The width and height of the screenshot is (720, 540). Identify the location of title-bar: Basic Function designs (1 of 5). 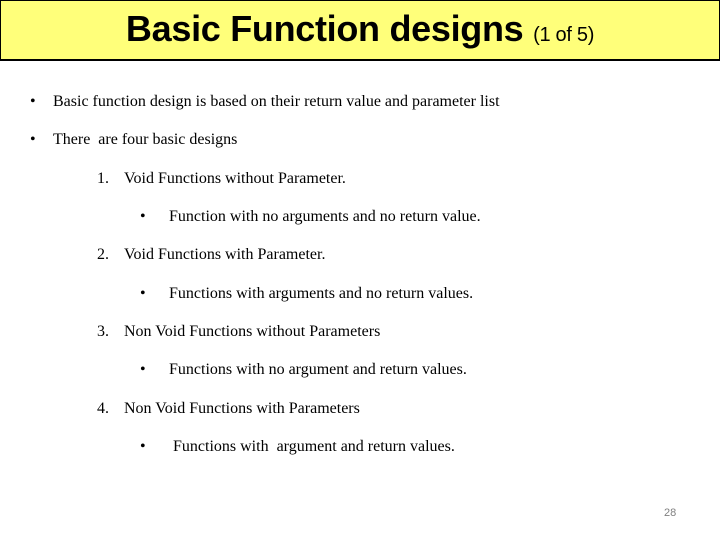
(360, 30).